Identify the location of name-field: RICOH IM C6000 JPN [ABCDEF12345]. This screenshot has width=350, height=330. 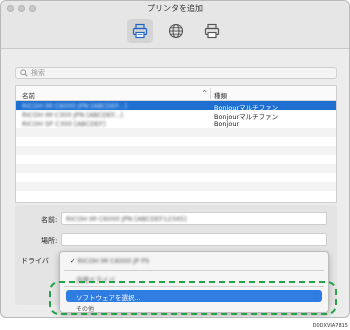
(194, 218).